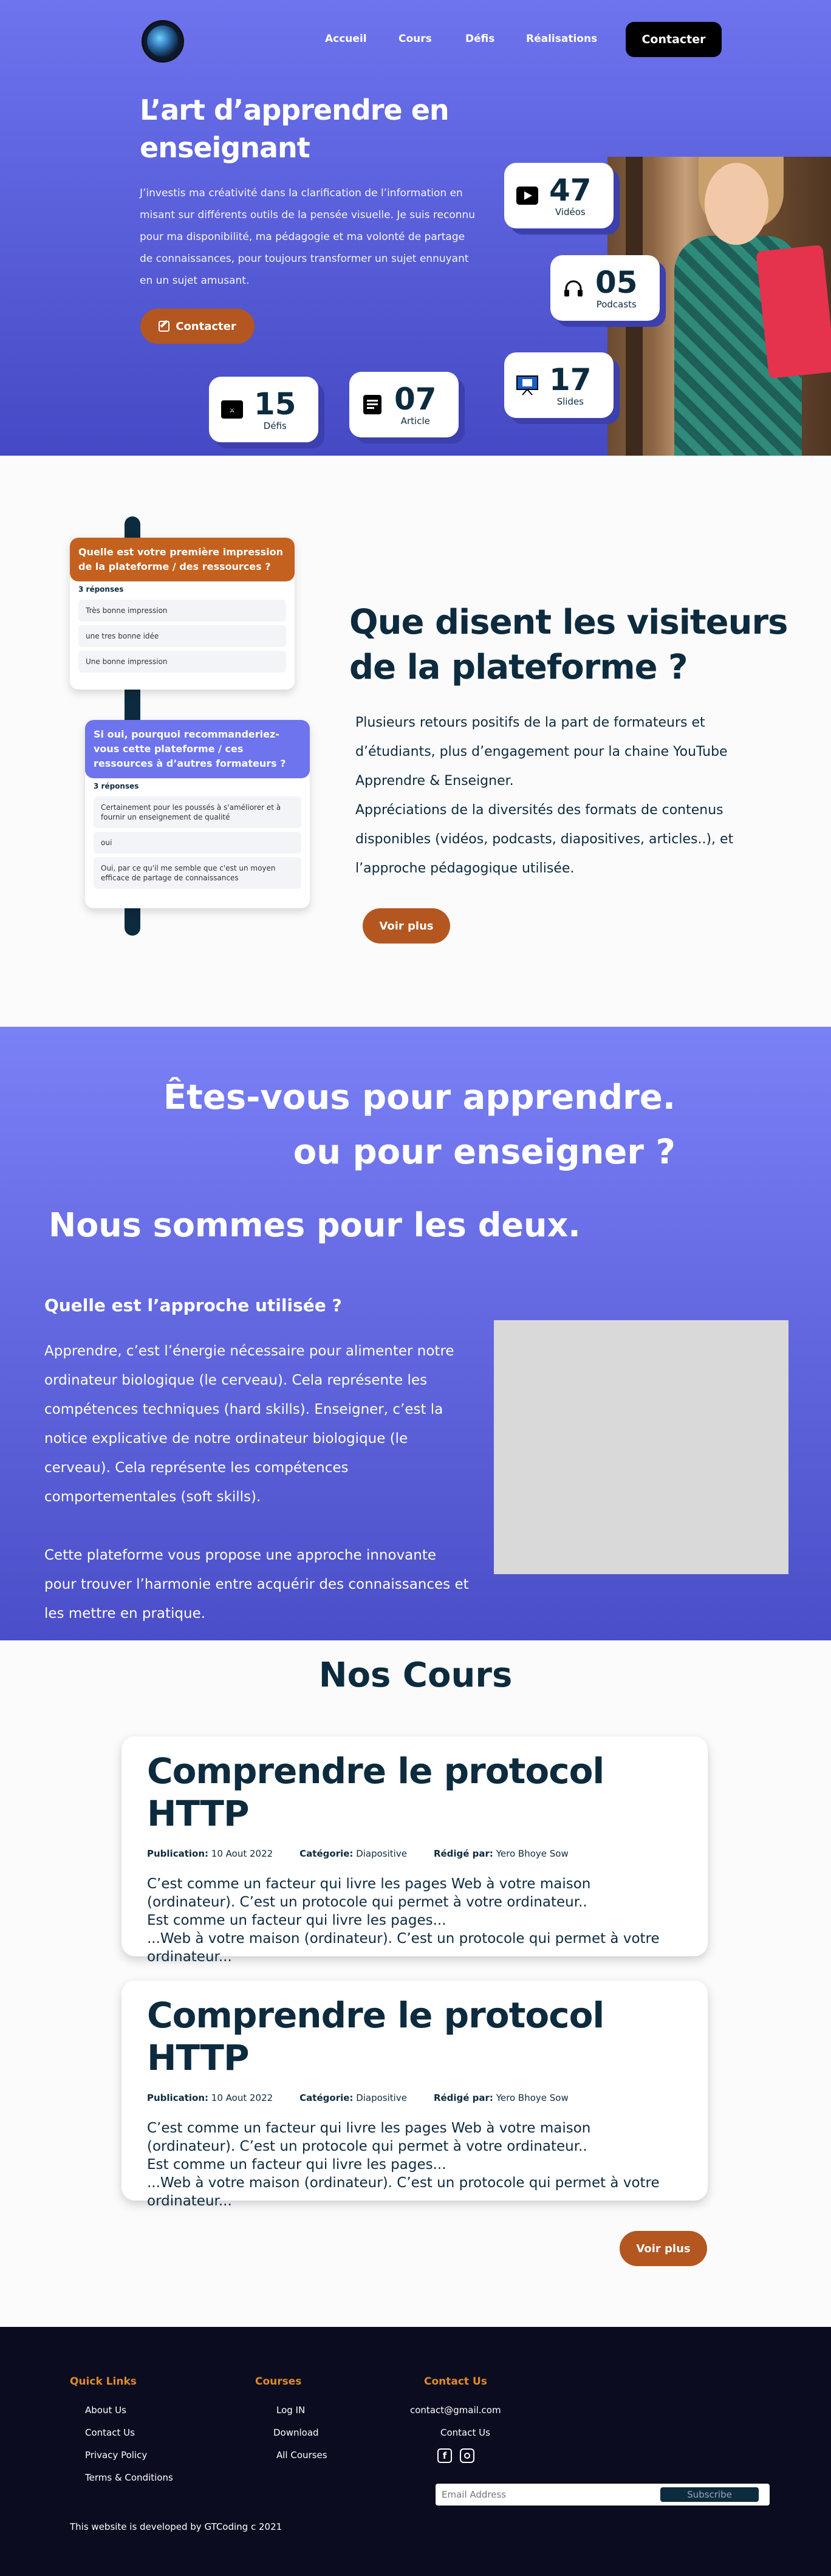 This screenshot has width=831, height=2576. Describe the element at coordinates (419, 1097) in the screenshot. I see `approach-heading-line1: Êtes-vous pour apprendre.` at that location.